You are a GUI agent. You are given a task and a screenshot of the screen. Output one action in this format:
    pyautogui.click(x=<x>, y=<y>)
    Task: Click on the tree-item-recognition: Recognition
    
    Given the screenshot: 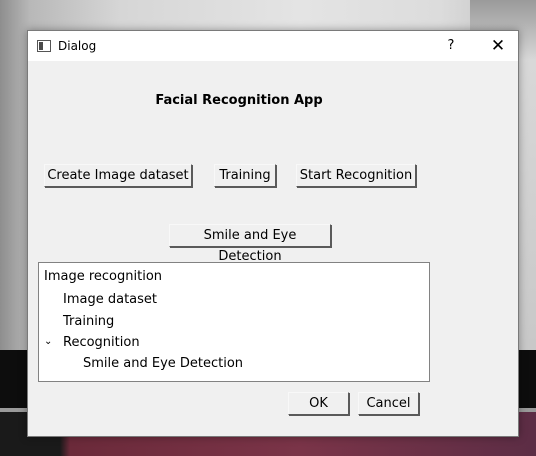 What is the action you would take?
    pyautogui.click(x=101, y=342)
    